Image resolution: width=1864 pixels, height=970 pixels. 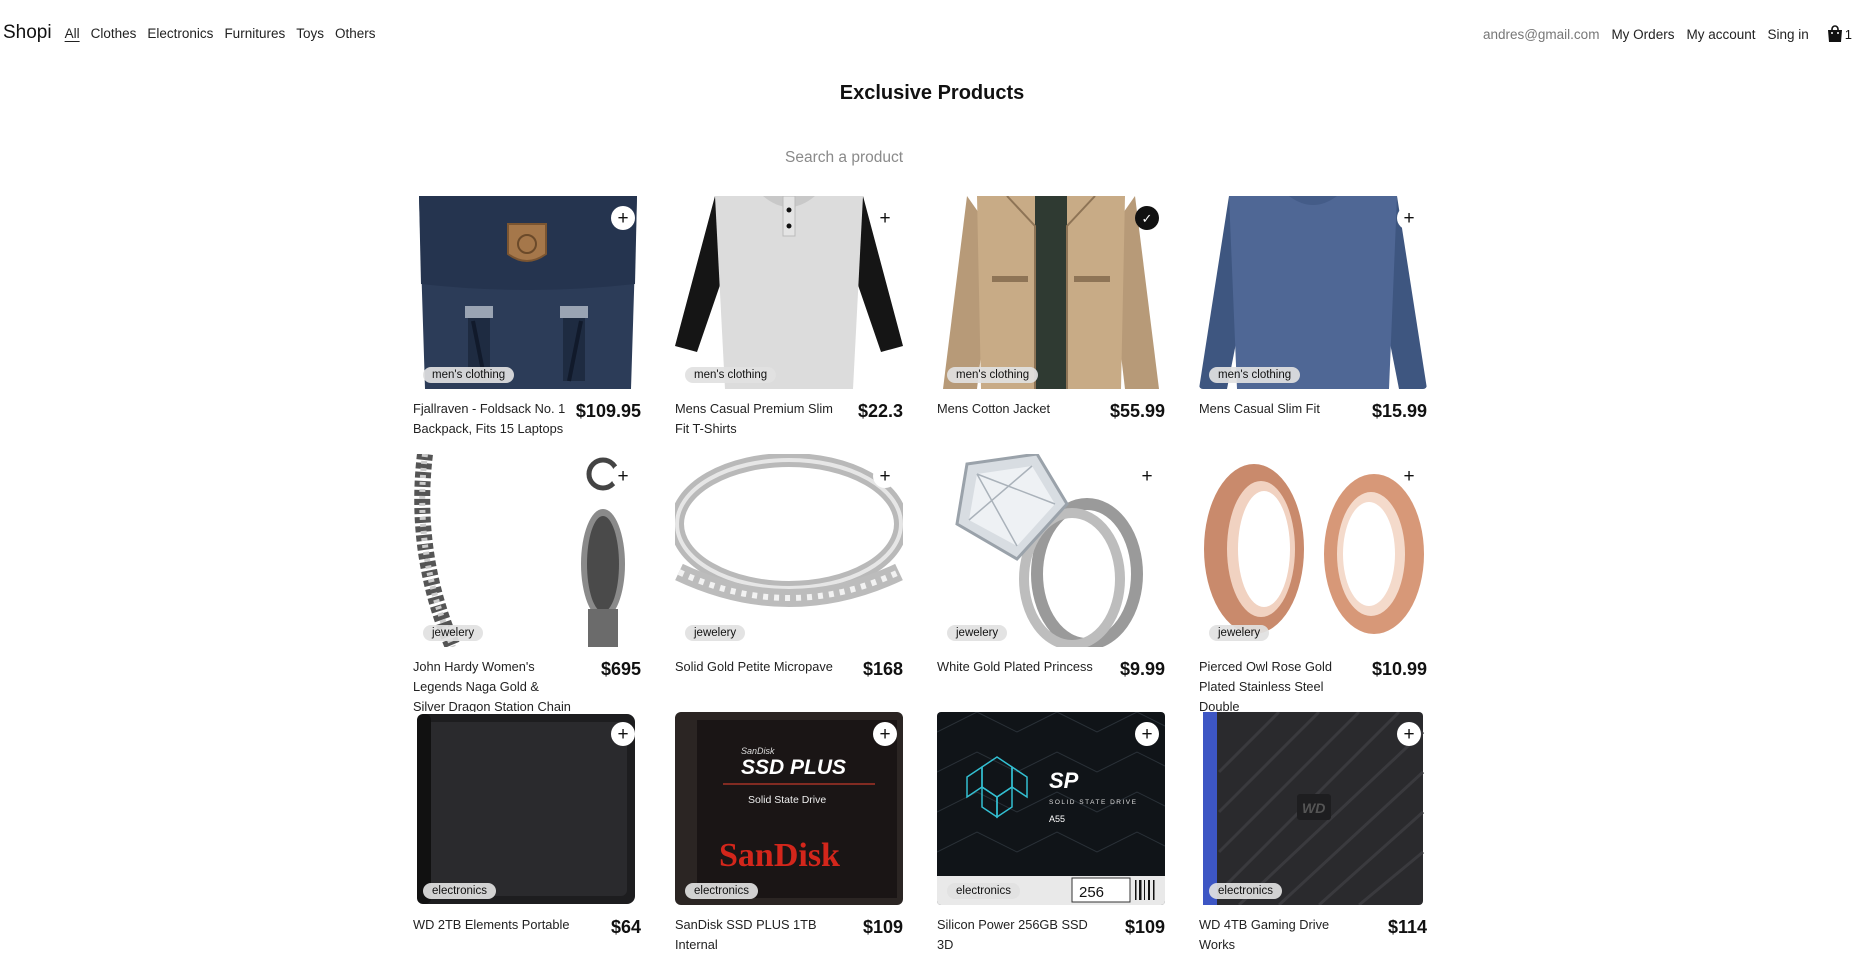 What do you see at coordinates (1064, 780) in the screenshot?
I see `sp-logo: SP` at bounding box center [1064, 780].